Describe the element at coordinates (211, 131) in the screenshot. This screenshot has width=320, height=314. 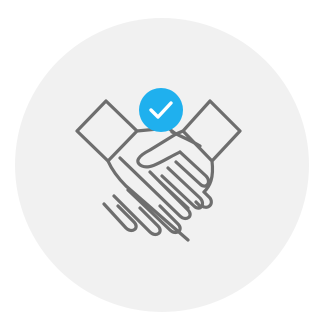
I see `right-cuff` at that location.